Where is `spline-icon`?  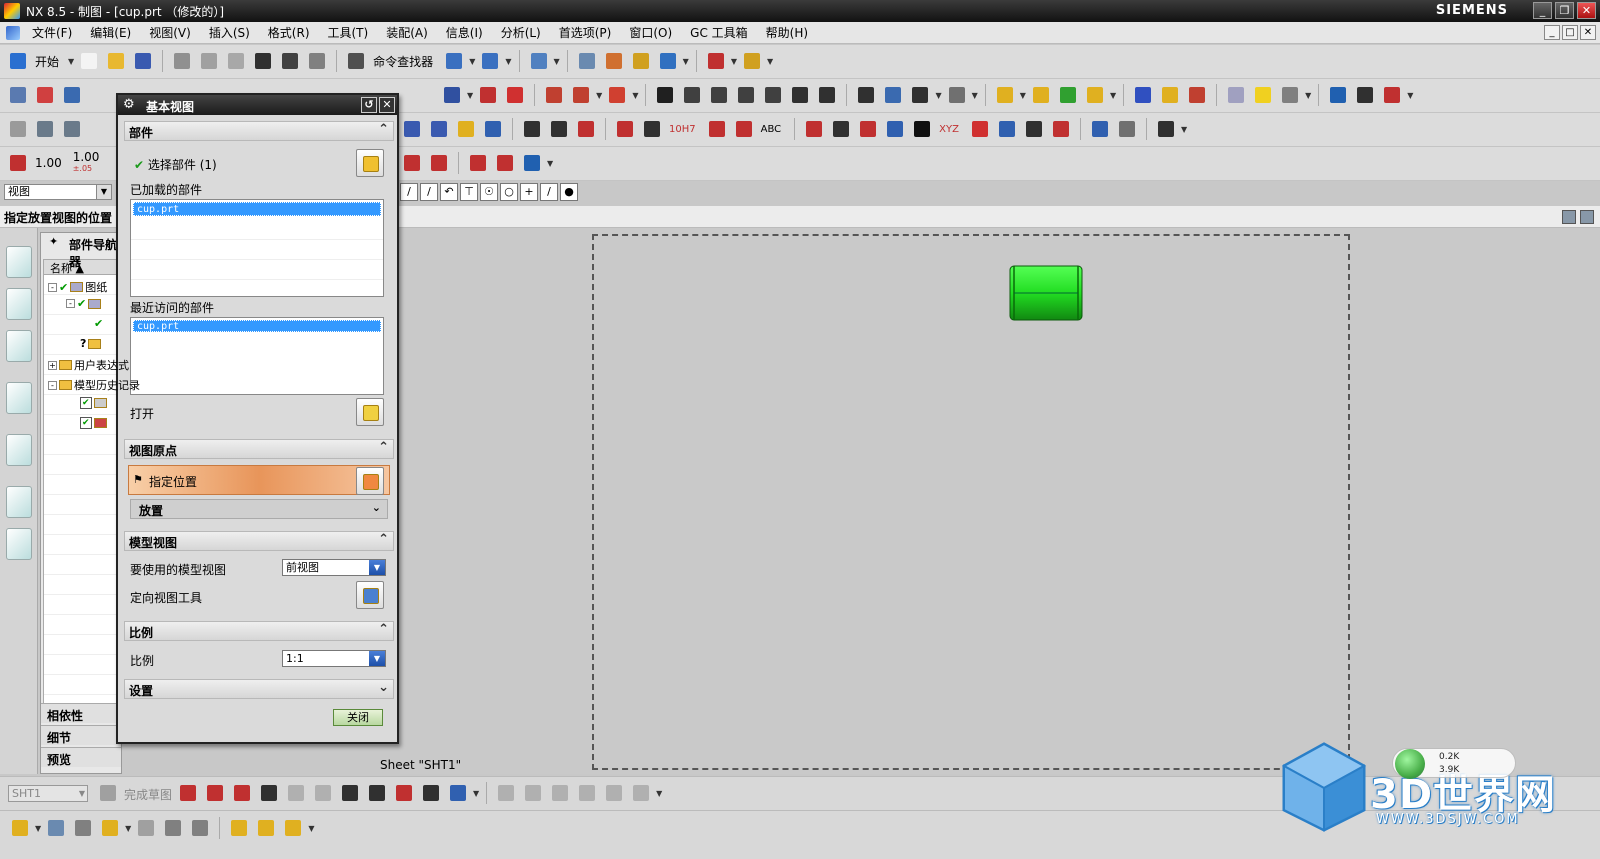 spline-icon is located at coordinates (404, 793).